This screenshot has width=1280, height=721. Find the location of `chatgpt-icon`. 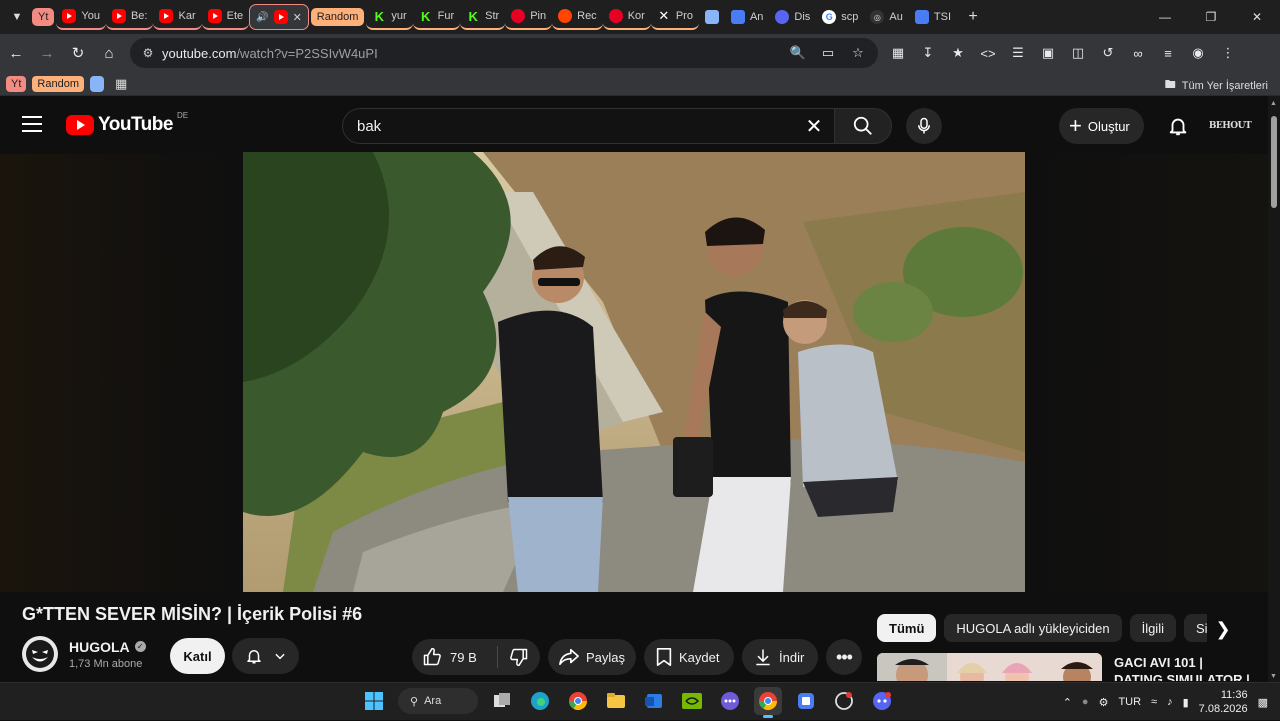

chatgpt-icon is located at coordinates (844, 701).